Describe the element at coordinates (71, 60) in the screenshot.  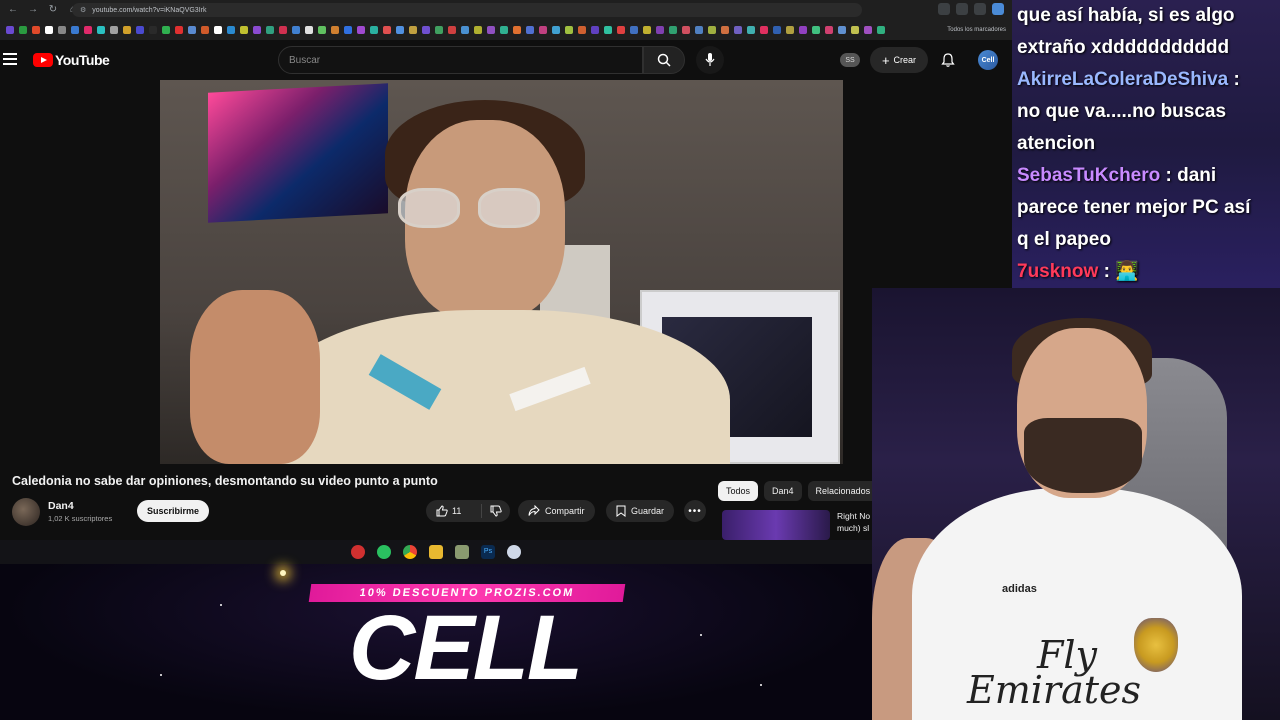
I see `youtube-logo: YouTube` at that location.